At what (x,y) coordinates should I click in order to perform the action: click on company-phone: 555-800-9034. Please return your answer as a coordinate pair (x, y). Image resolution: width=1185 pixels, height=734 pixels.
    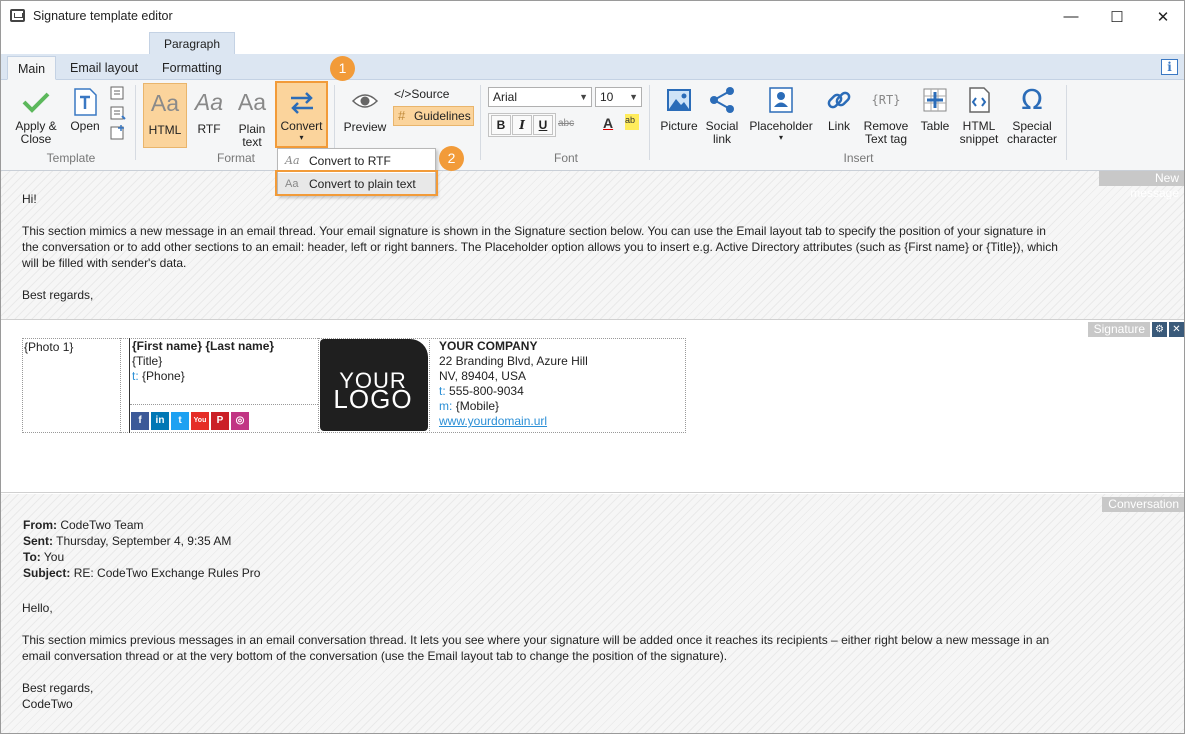
    Looking at the image, I should click on (486, 391).